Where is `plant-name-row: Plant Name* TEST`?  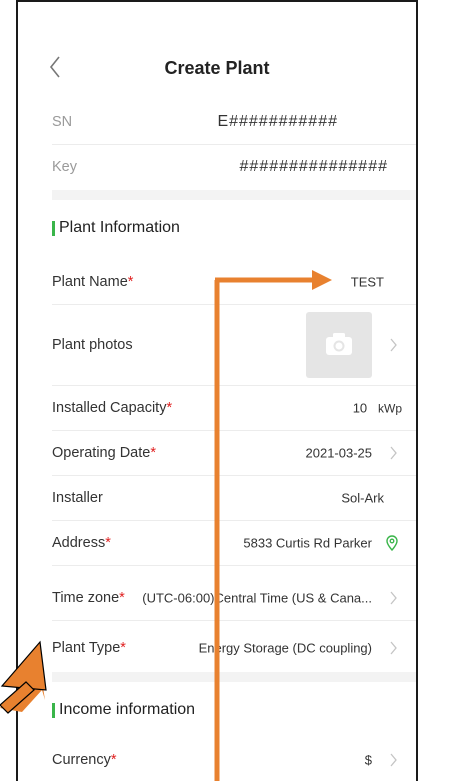 plant-name-row: Plant Name* TEST is located at coordinates (227, 282).